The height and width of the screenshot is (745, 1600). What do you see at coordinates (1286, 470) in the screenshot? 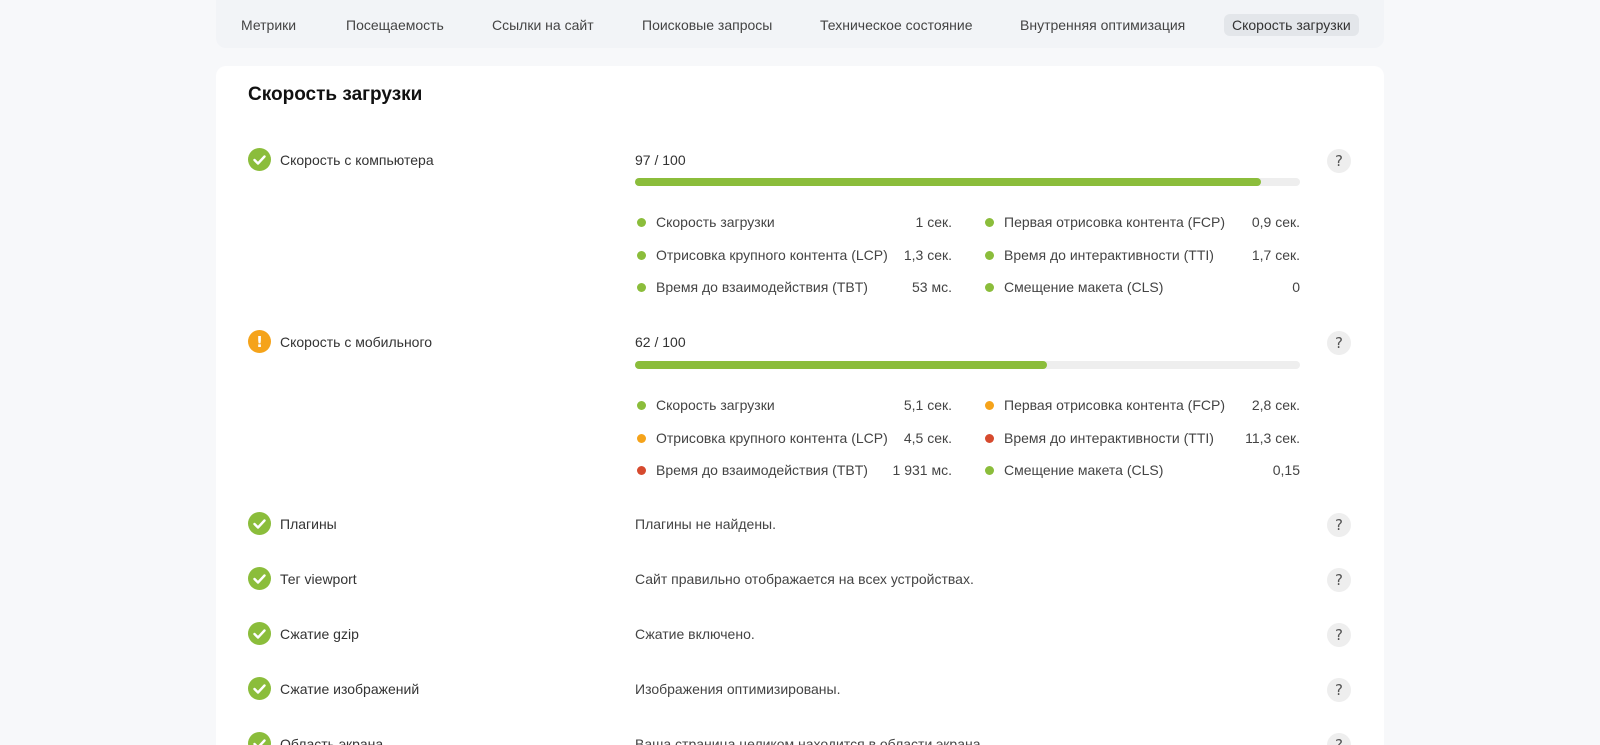
I see `metric-value: 0,15` at bounding box center [1286, 470].